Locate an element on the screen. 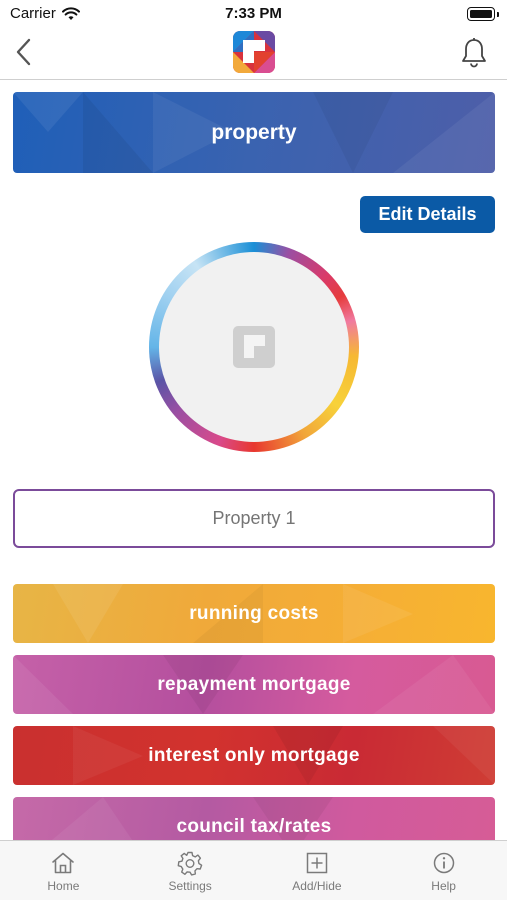  running-costs-button: running costs is located at coordinates (254, 613).